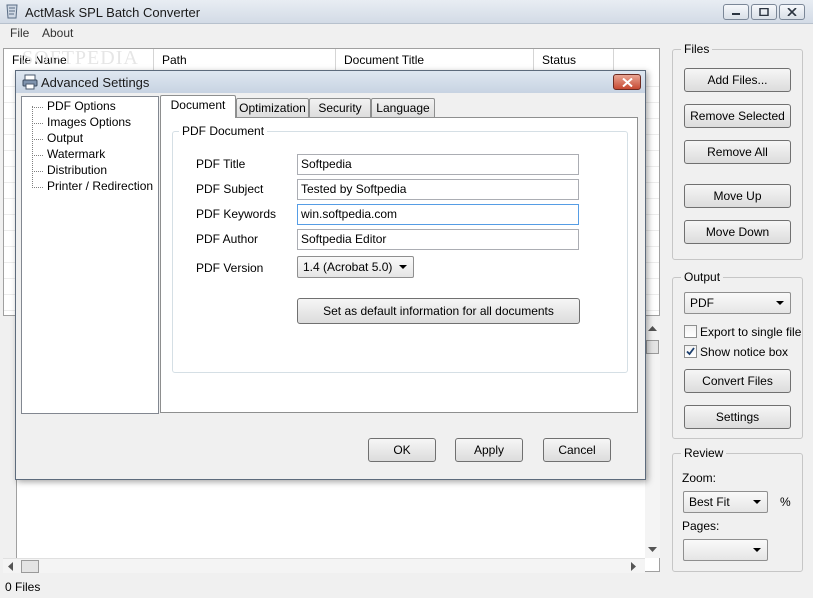 This screenshot has width=813, height=598. I want to click on minimize-button, so click(736, 12).